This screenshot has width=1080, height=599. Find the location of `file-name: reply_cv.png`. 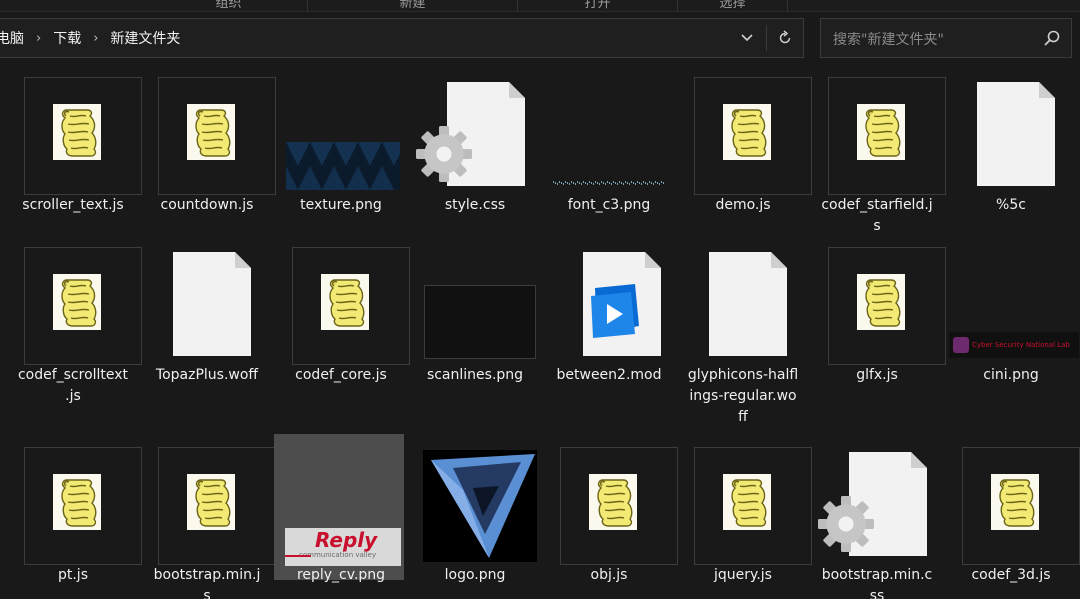

file-name: reply_cv.png is located at coordinates (341, 575).